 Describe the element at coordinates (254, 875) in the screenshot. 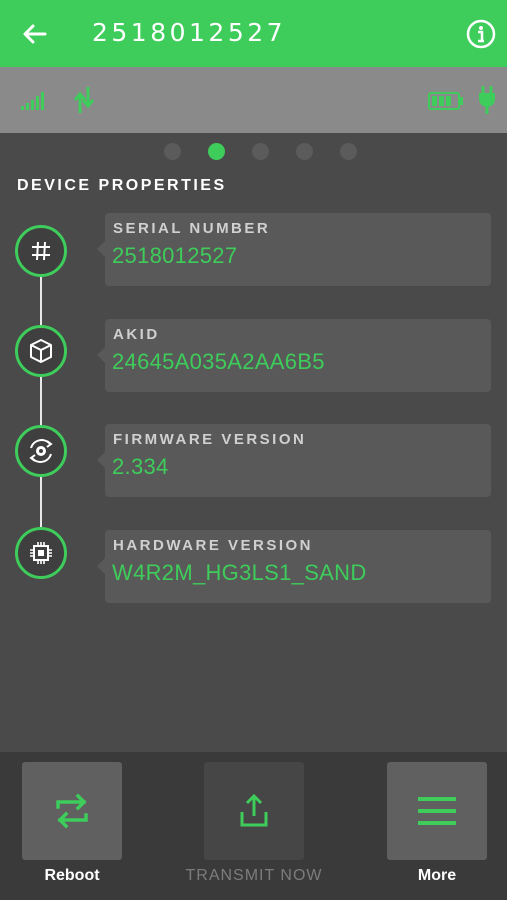

I see `transmit-now-label: TRANSMIT NOW` at that location.